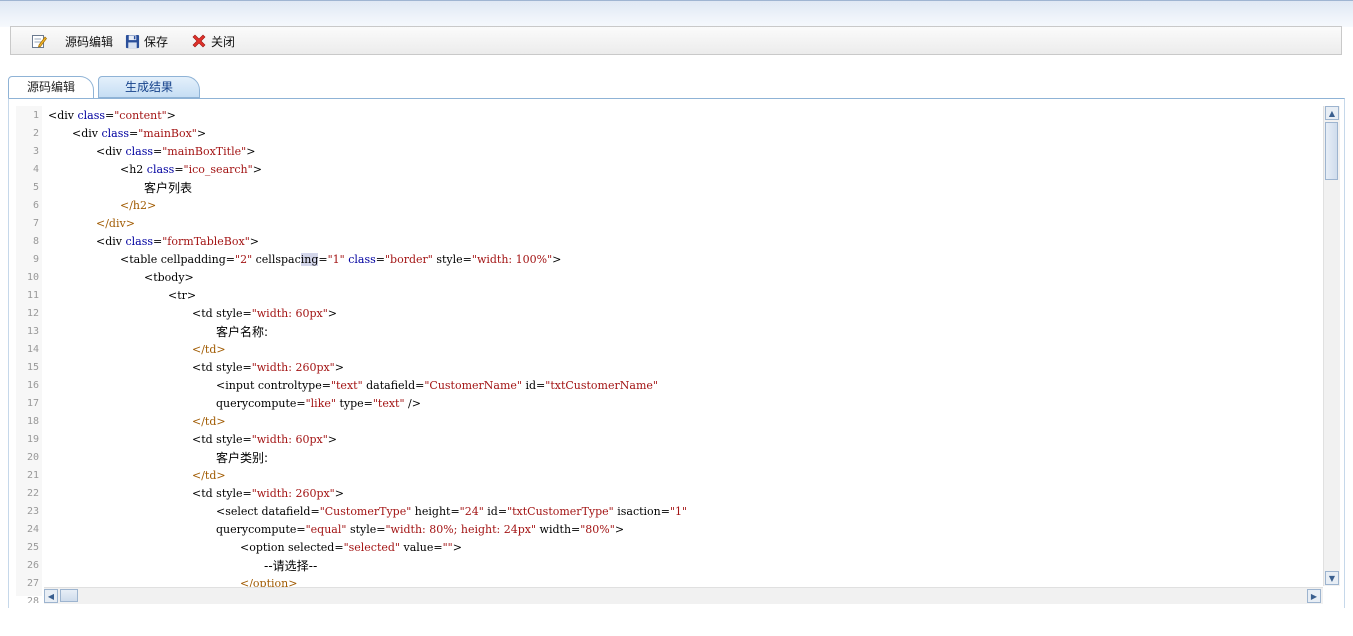  What do you see at coordinates (289, 439) in the screenshot?
I see `code-token: "width: 60px"` at bounding box center [289, 439].